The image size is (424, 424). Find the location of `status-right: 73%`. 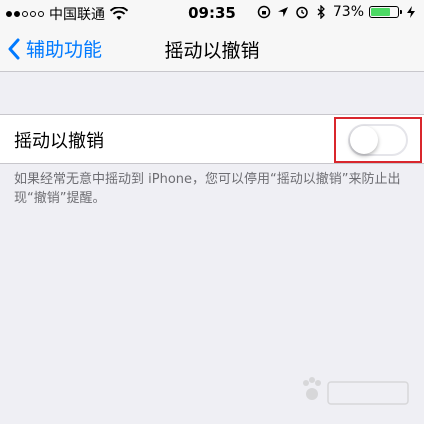

status-right: 73% is located at coordinates (337, 12).